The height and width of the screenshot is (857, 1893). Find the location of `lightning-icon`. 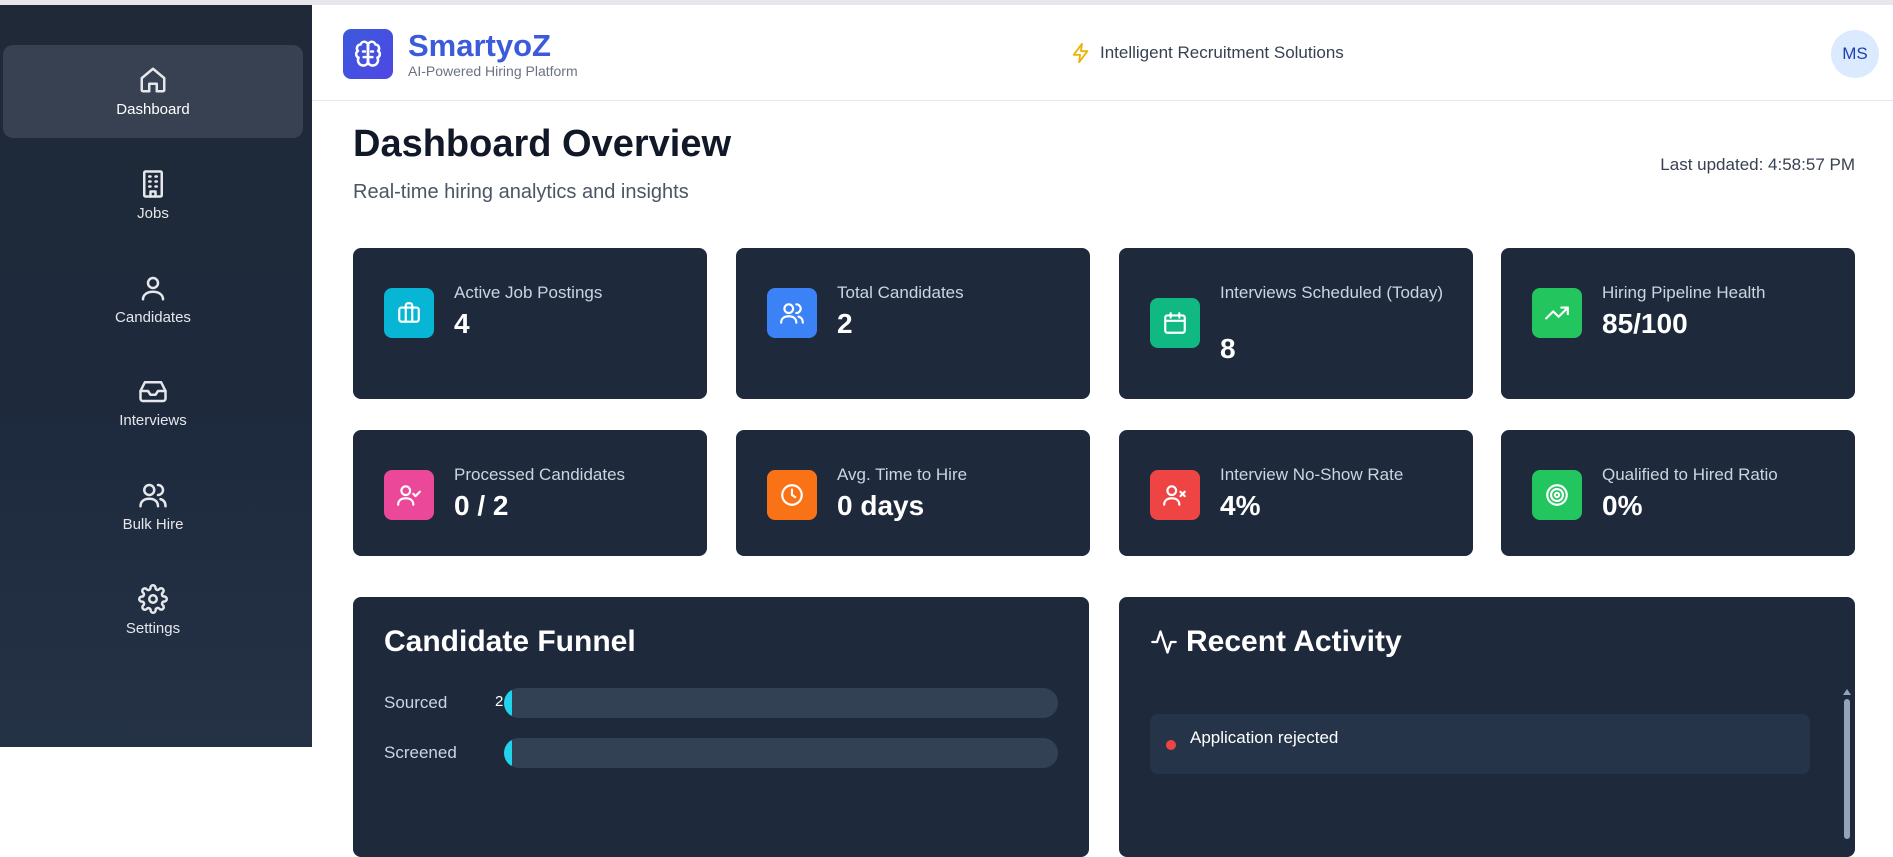

lightning-icon is located at coordinates (1080, 53).